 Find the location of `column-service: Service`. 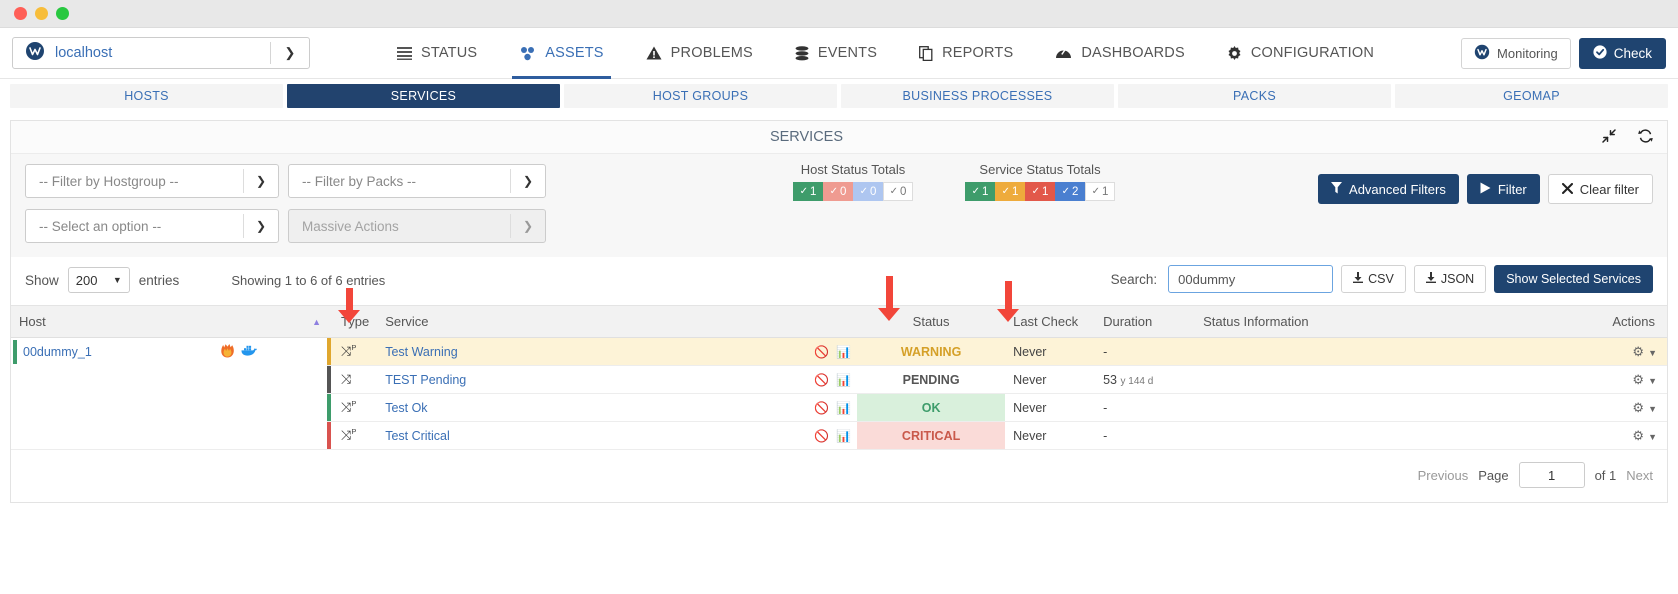

column-service: Service is located at coordinates (592, 321).